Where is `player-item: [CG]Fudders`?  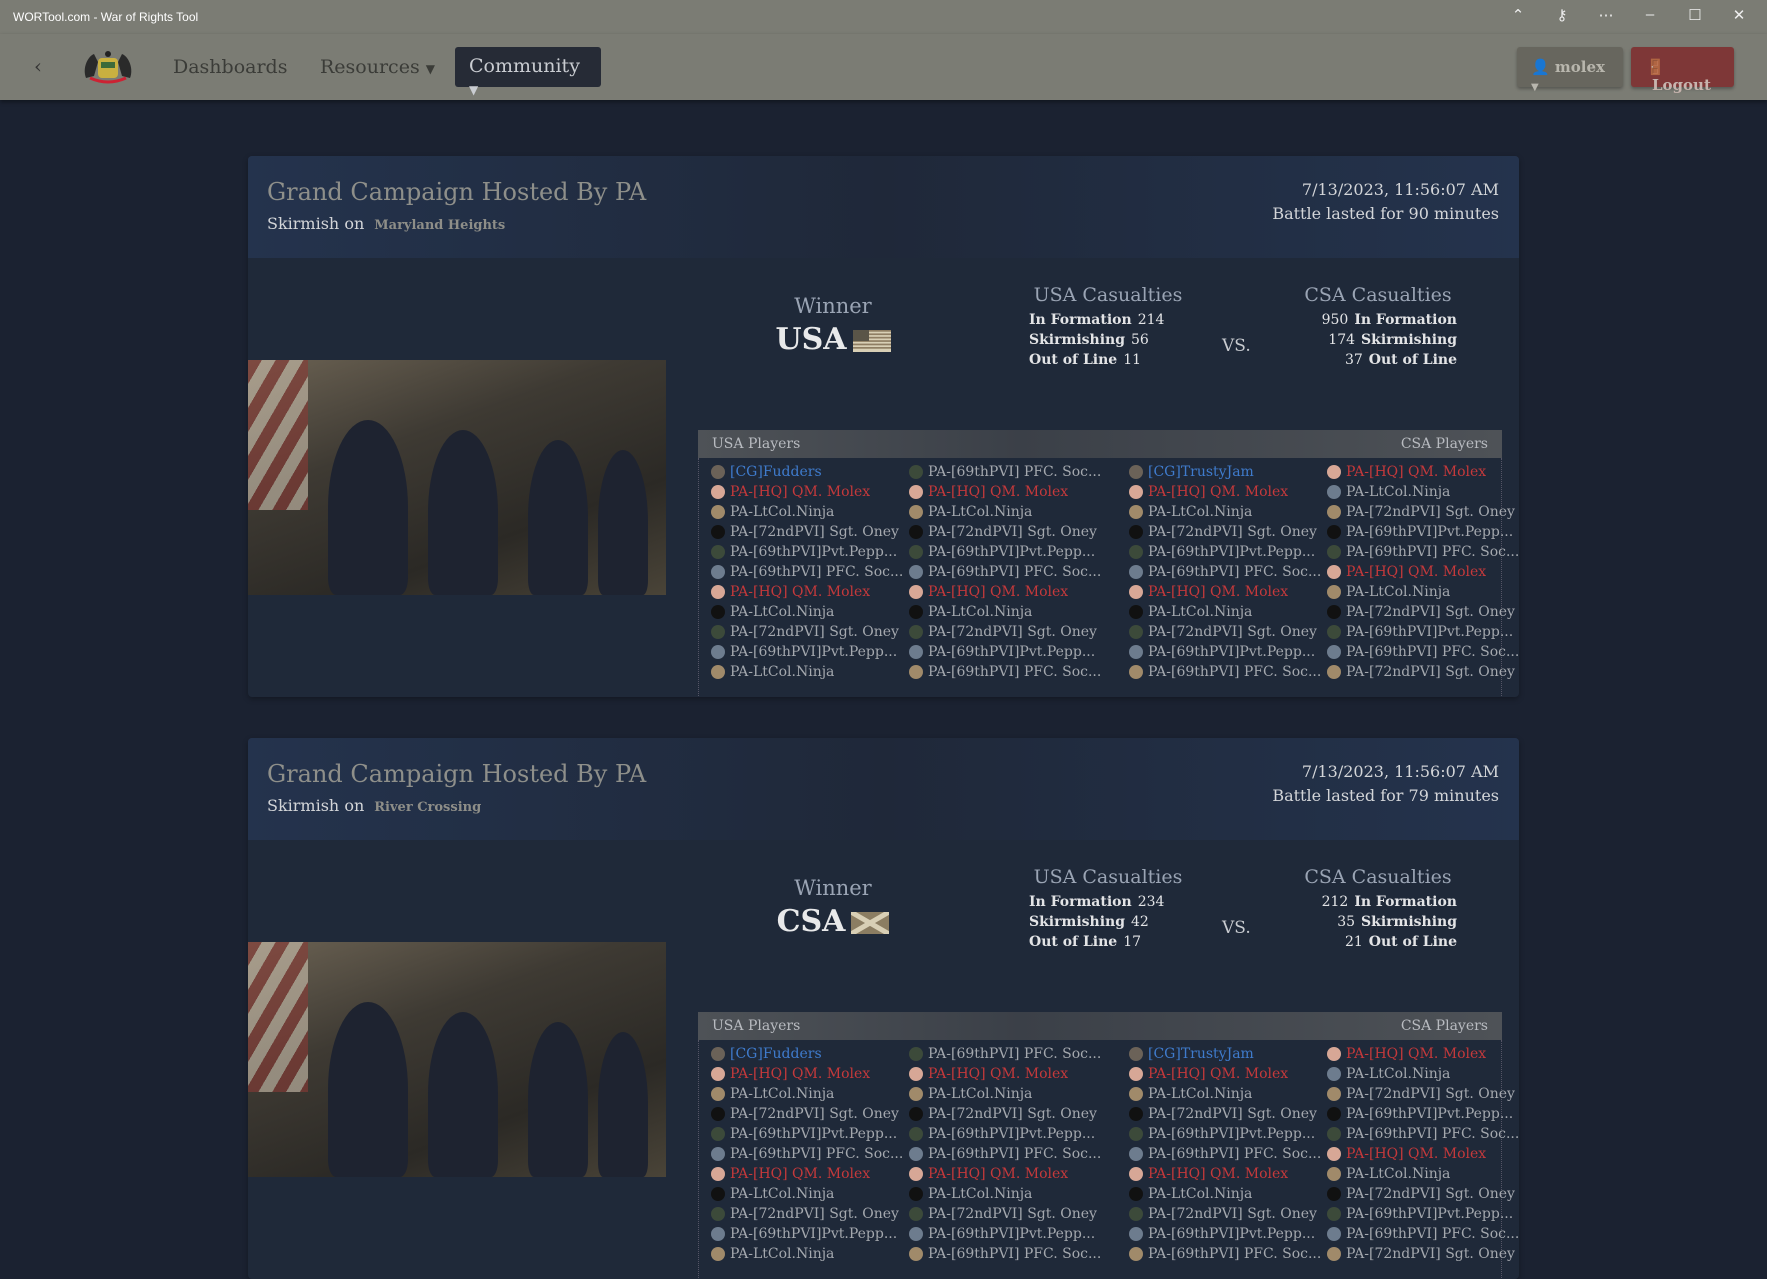 player-item: [CG]Fudders is located at coordinates (807, 472).